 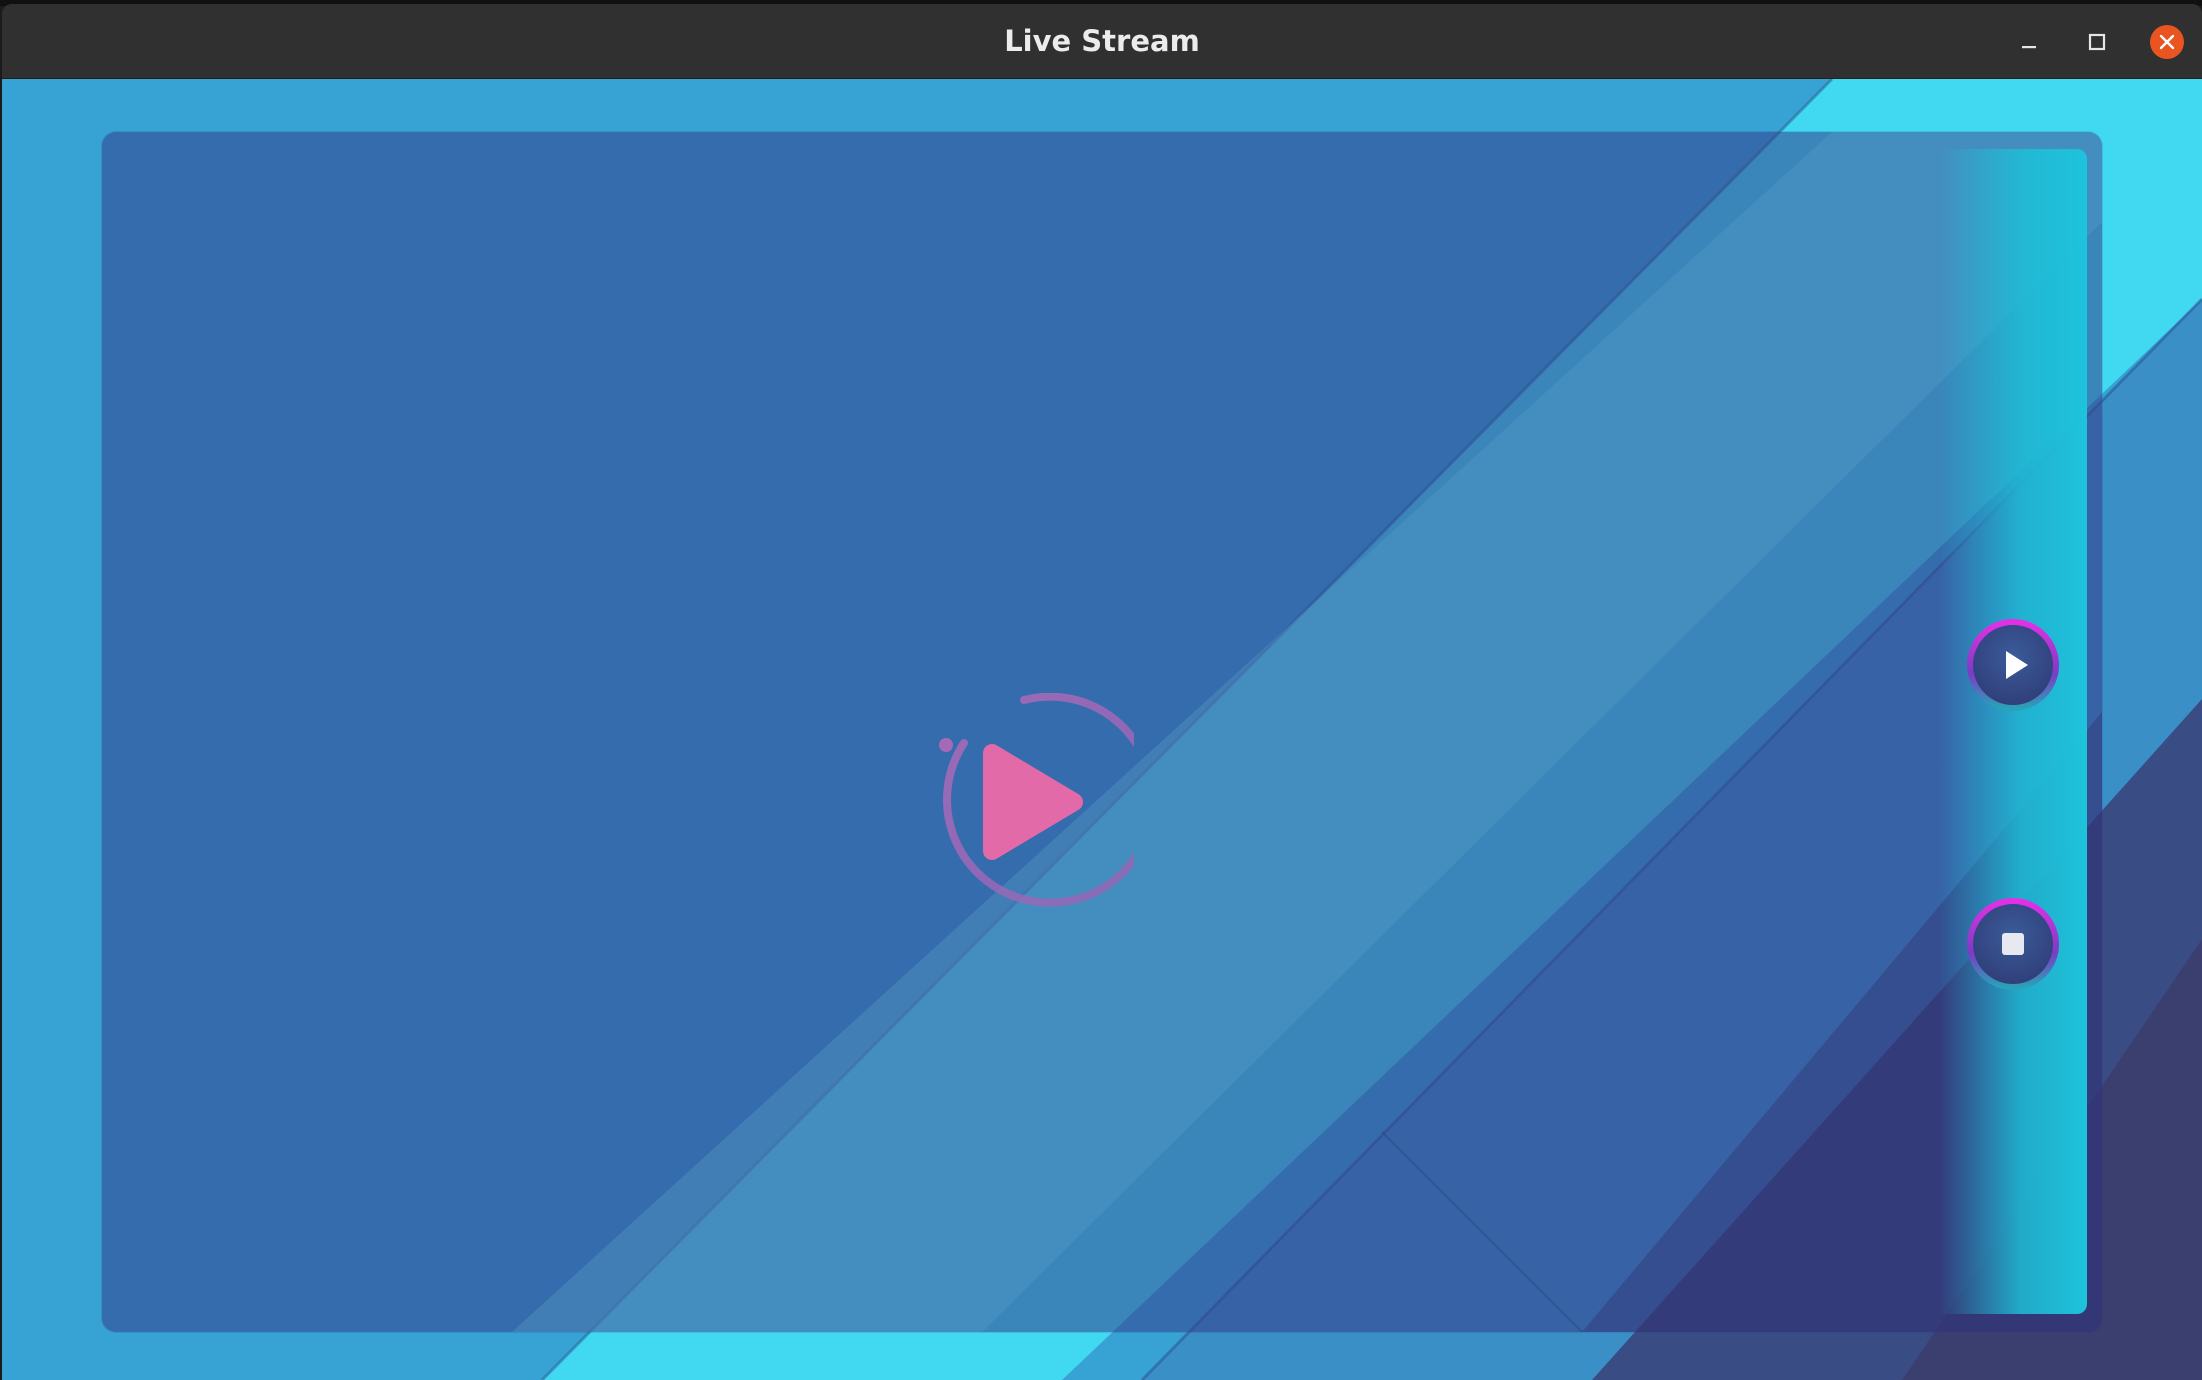 I want to click on minimize-button, so click(x=2029, y=42).